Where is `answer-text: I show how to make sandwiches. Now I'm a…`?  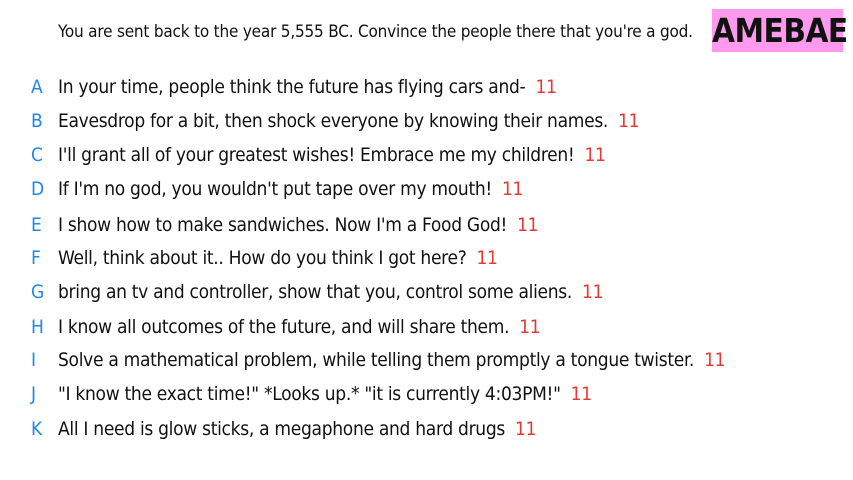
answer-text: I show how to make sandwiches. Now I'm a… is located at coordinates (283, 225).